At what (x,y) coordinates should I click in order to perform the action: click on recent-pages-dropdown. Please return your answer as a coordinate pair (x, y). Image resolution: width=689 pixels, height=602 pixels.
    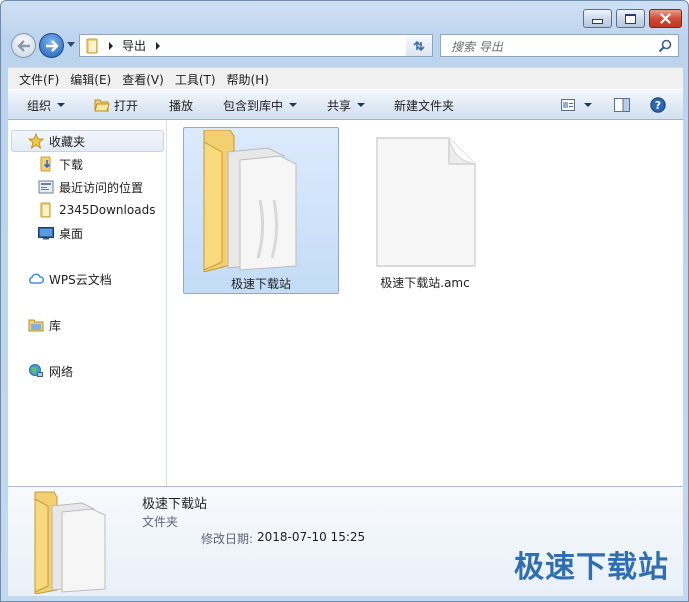
    Looking at the image, I should click on (71, 44).